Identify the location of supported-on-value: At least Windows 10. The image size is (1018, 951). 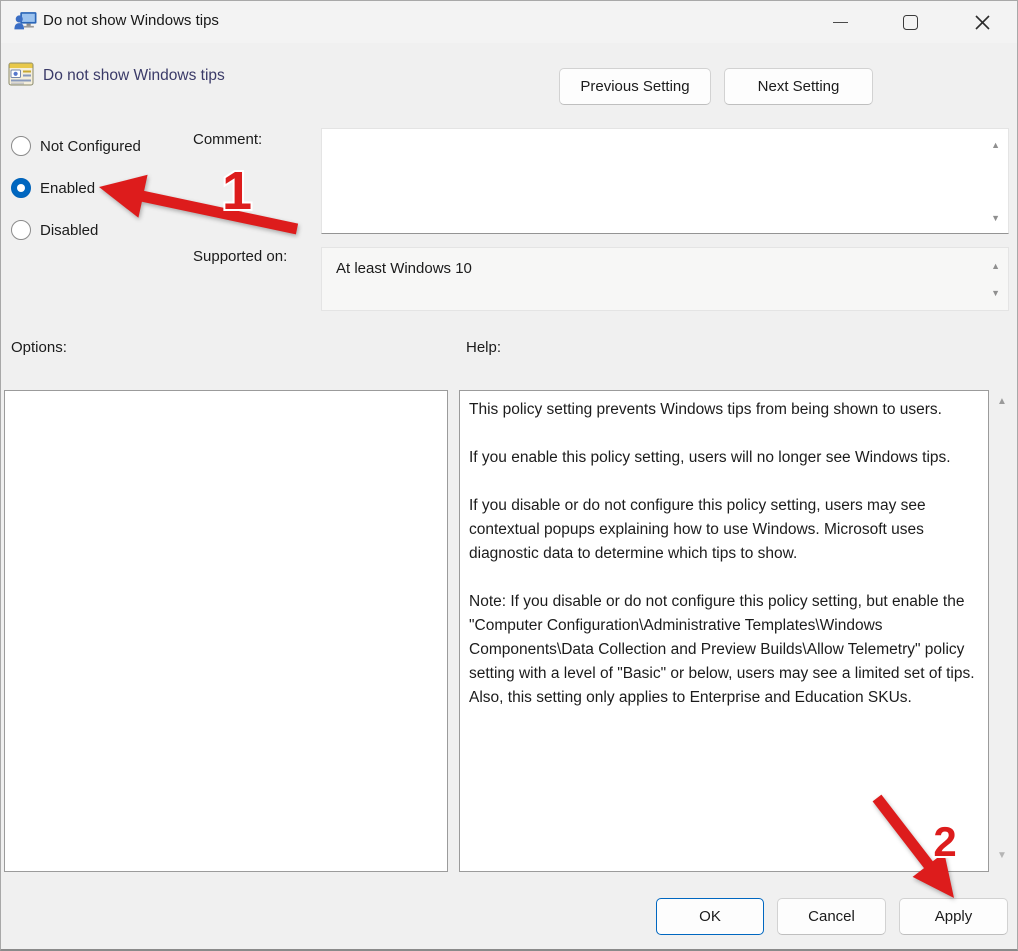
(404, 268).